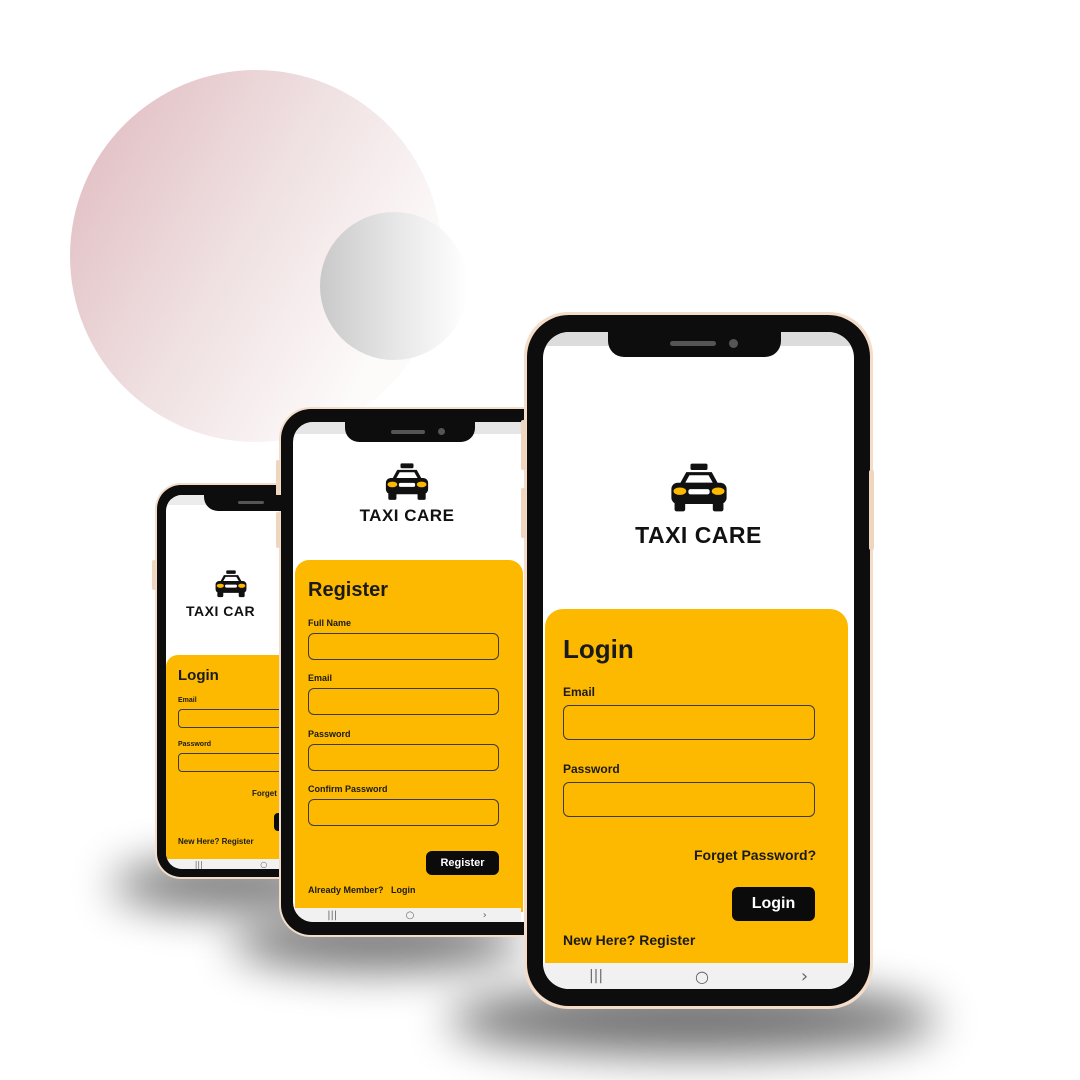 This screenshot has height=1080, width=1080. What do you see at coordinates (221, 611) in the screenshot?
I see `brand-name: TAXI CAR` at bounding box center [221, 611].